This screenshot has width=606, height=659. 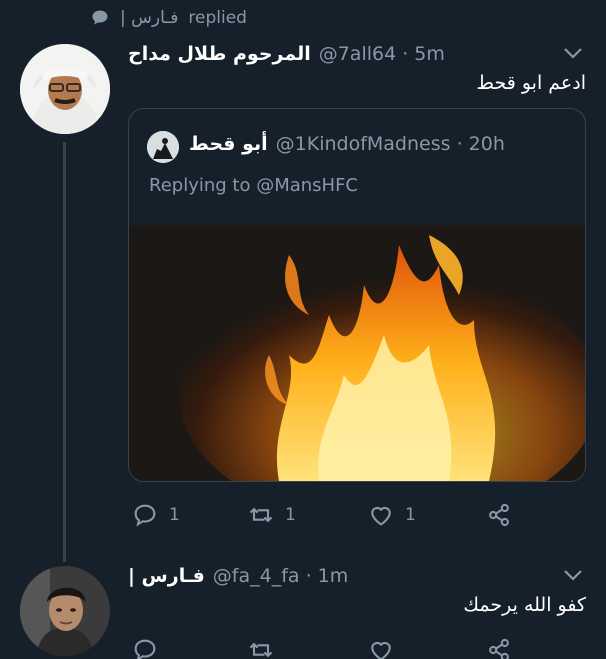 I want to click on tweet-text: كفو الله يرحمك, so click(x=524, y=605).